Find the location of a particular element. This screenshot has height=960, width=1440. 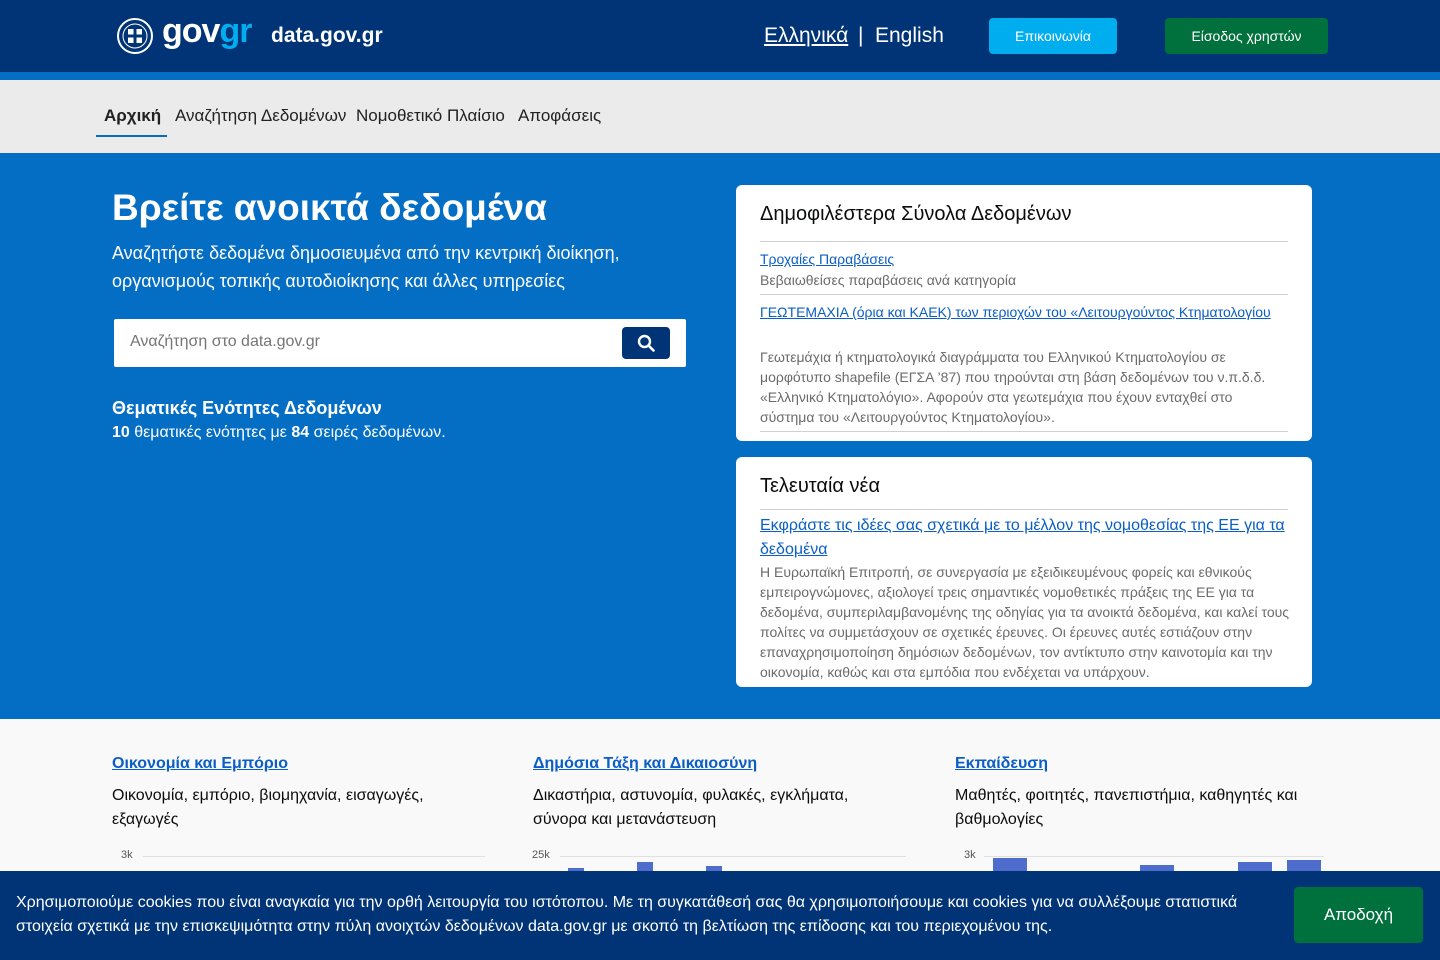

category-title-public-order: Δημόσια Τάξη και Δικαιοσύνη is located at coordinates (723, 764).